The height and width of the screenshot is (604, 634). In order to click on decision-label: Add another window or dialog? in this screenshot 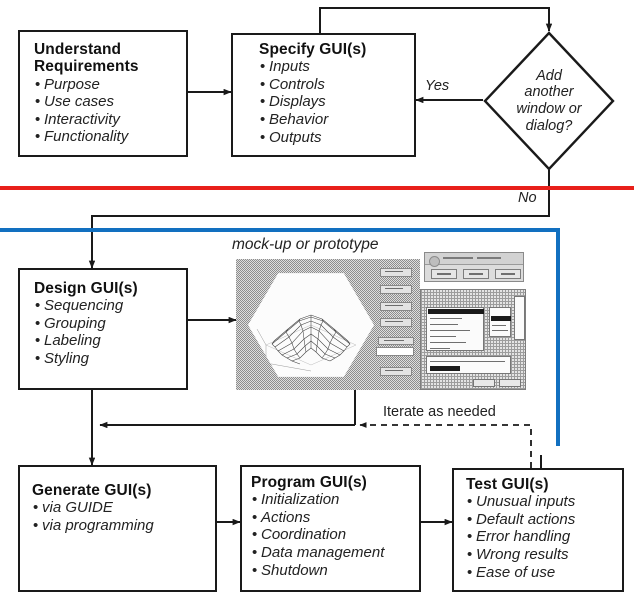, I will do `click(549, 101)`.